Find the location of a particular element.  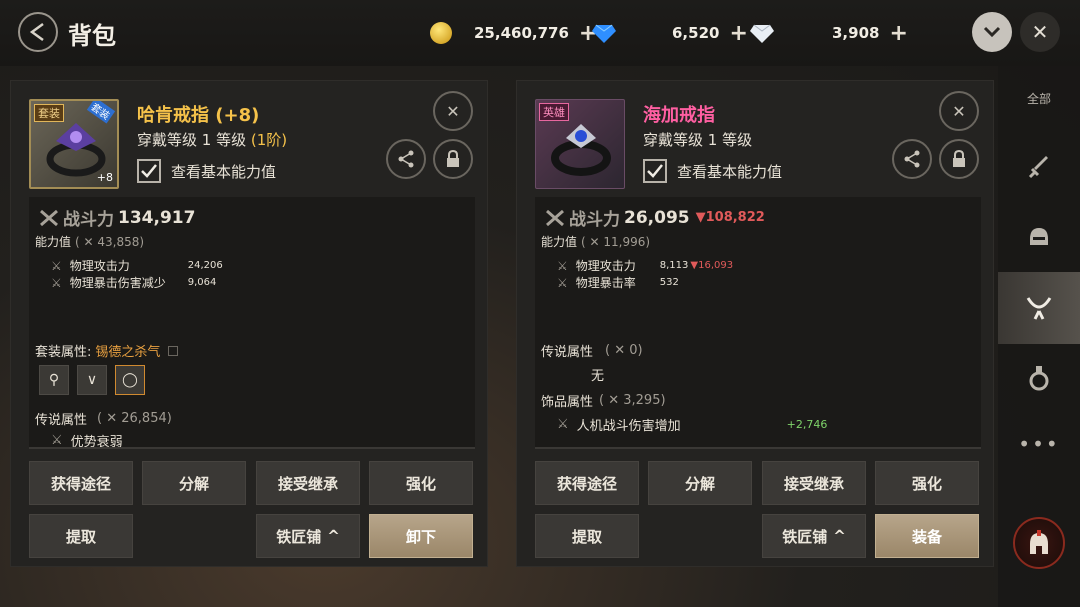

set-attribute-row: 套装属性: 锡德之杀气 is located at coordinates (107, 350).